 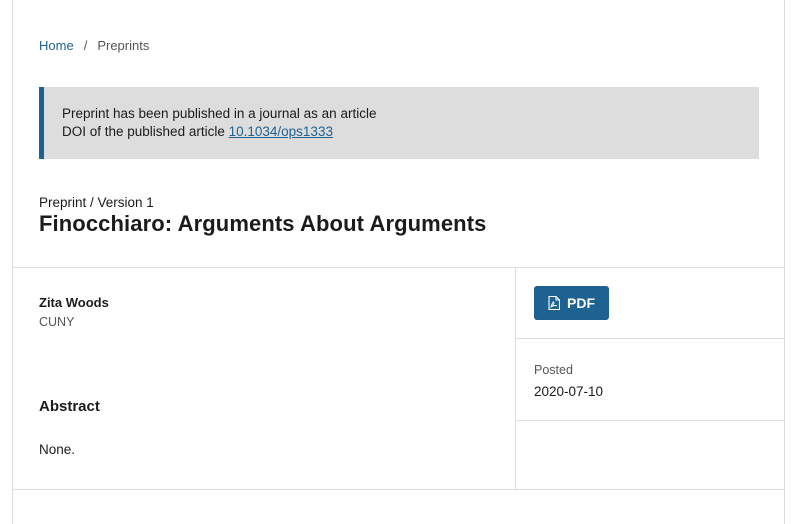 What do you see at coordinates (263, 223) in the screenshot?
I see `page-title: Finocchiaro: Arguments About Arguments` at bounding box center [263, 223].